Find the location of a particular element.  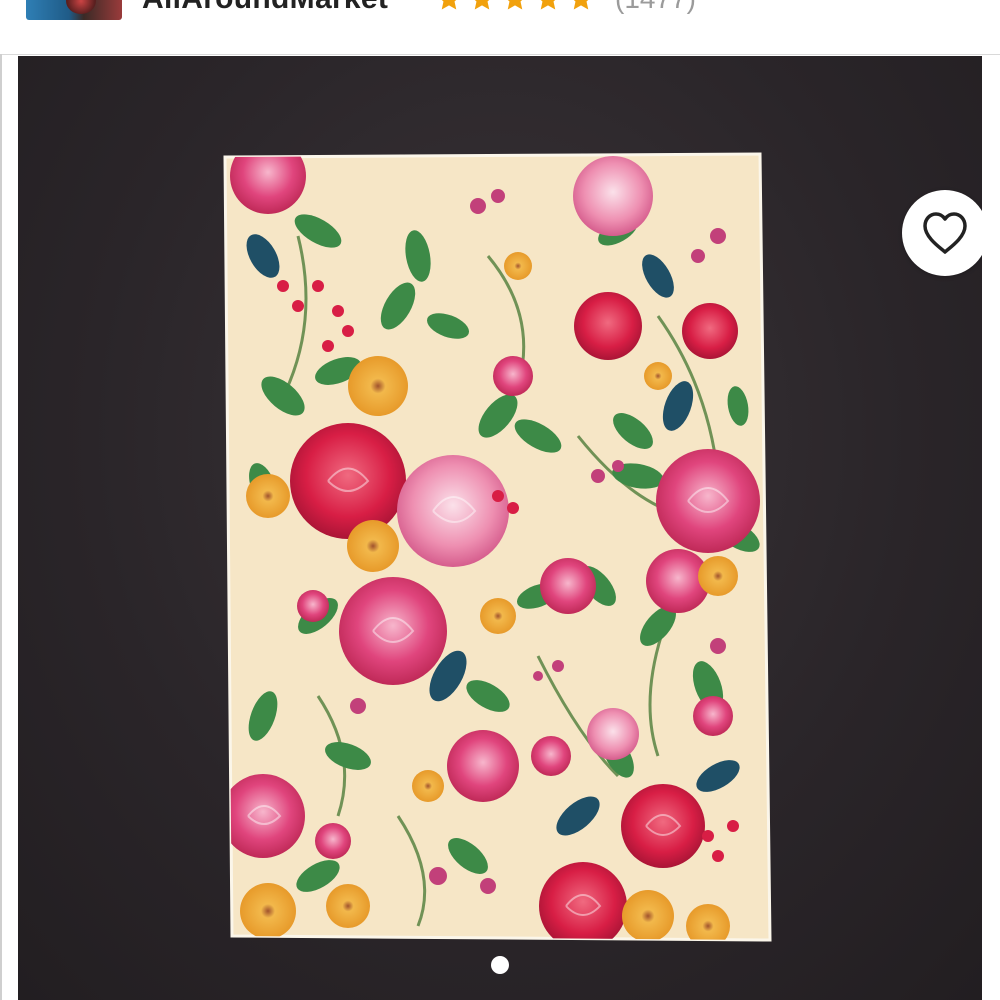

review-count: (1477) is located at coordinates (655, 8).